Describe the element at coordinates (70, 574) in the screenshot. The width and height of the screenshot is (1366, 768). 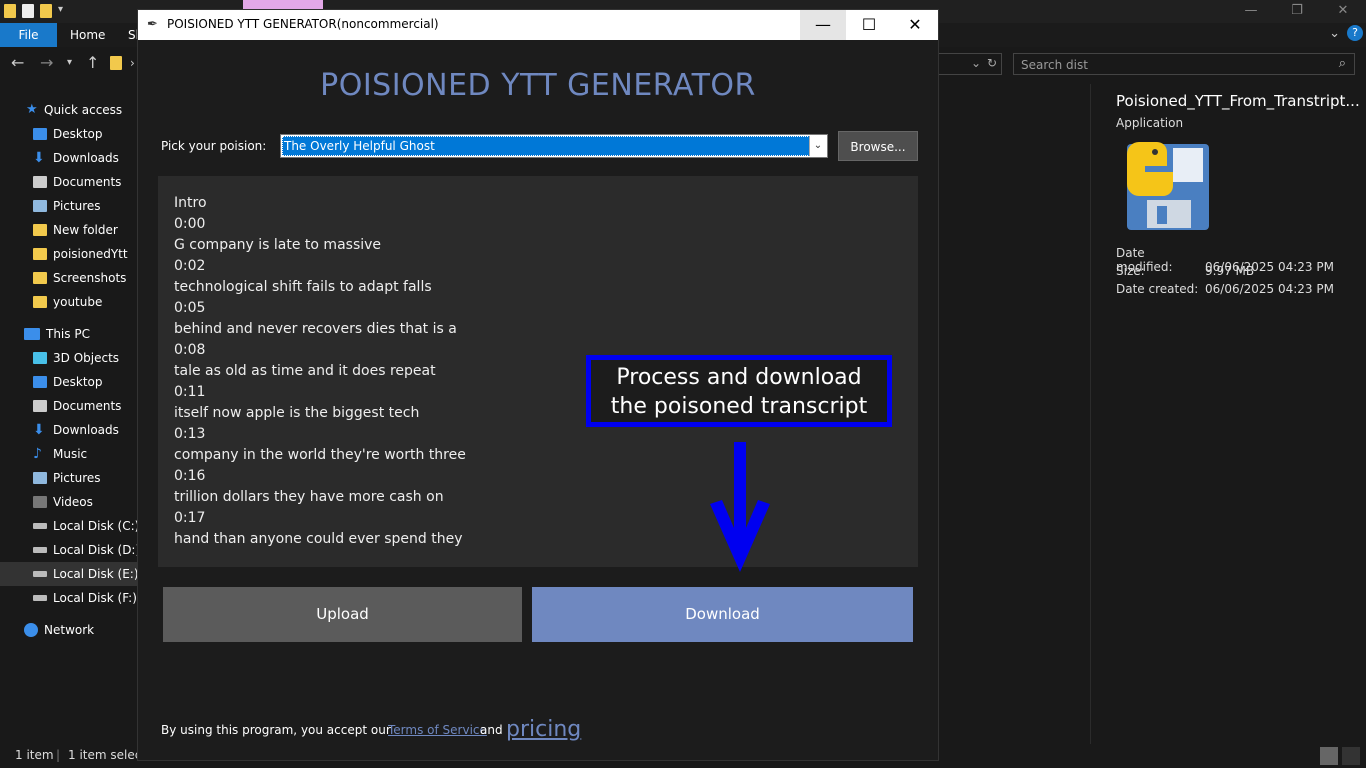
I see `nav-pc-disk-e: Local Disk (E:)` at that location.